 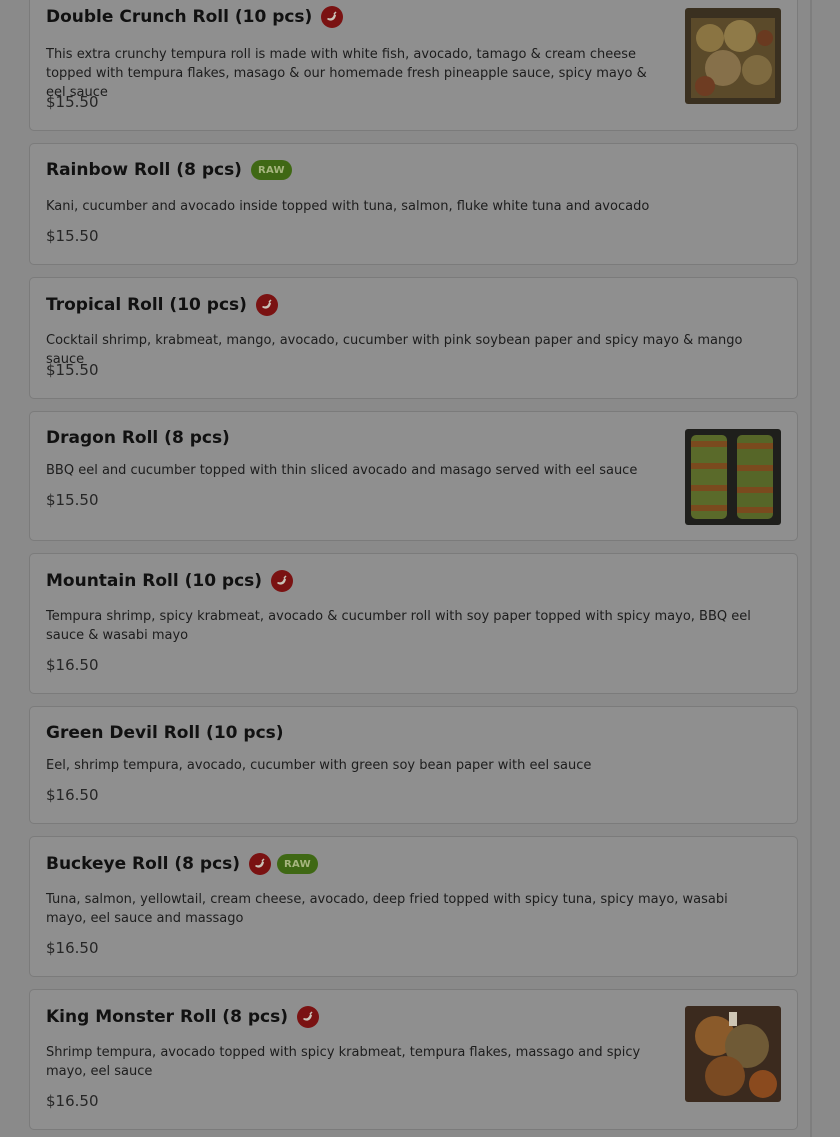 I want to click on menu-item-title: King Monster Roll (8 pcs), so click(x=185, y=1017).